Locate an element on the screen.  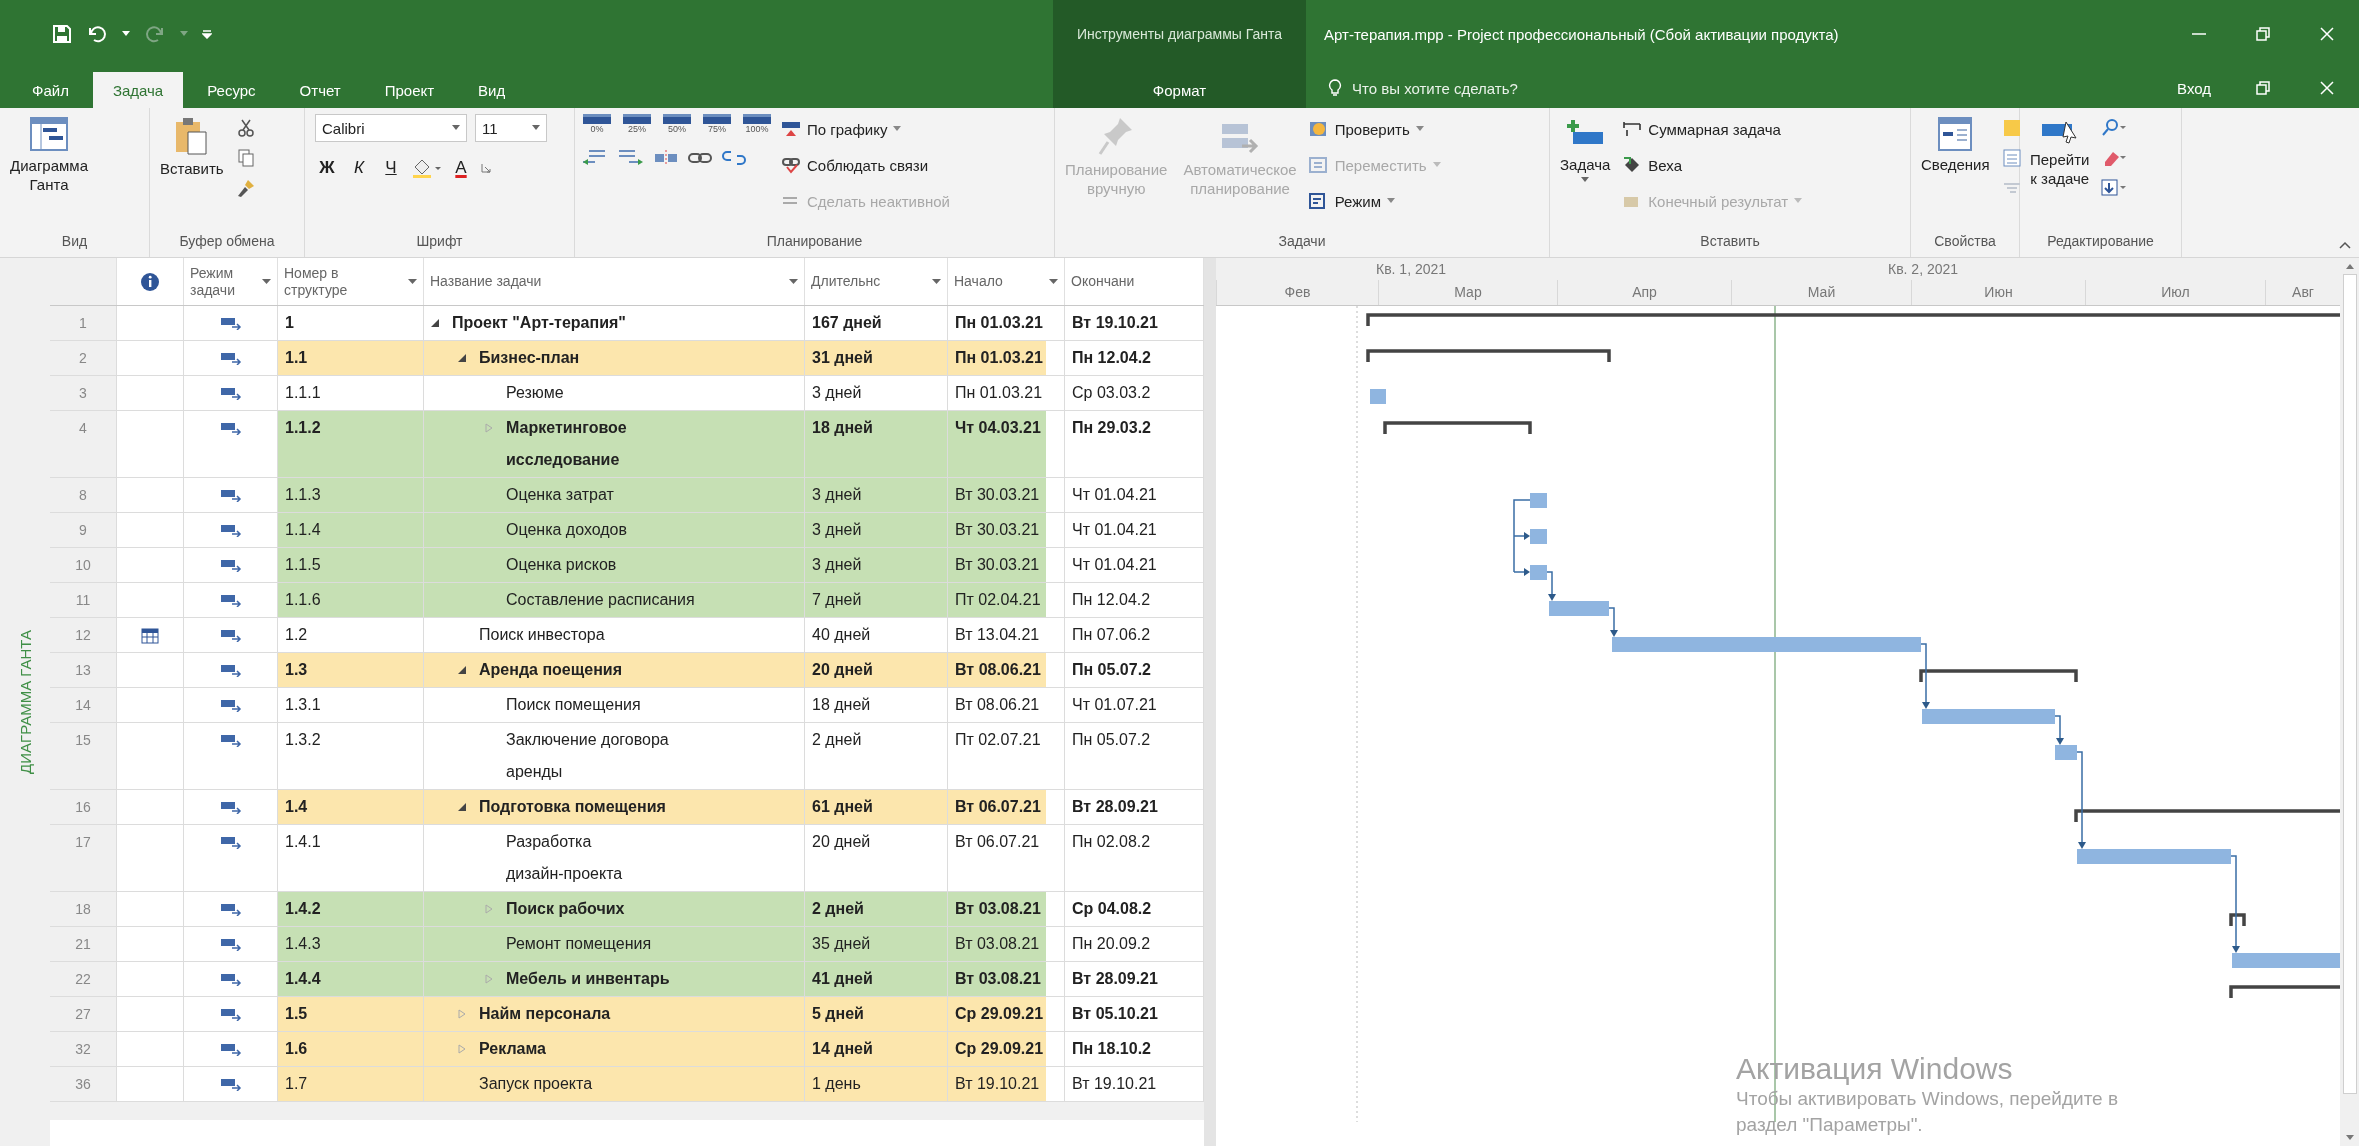
brush-icon is located at coordinates (245, 188).